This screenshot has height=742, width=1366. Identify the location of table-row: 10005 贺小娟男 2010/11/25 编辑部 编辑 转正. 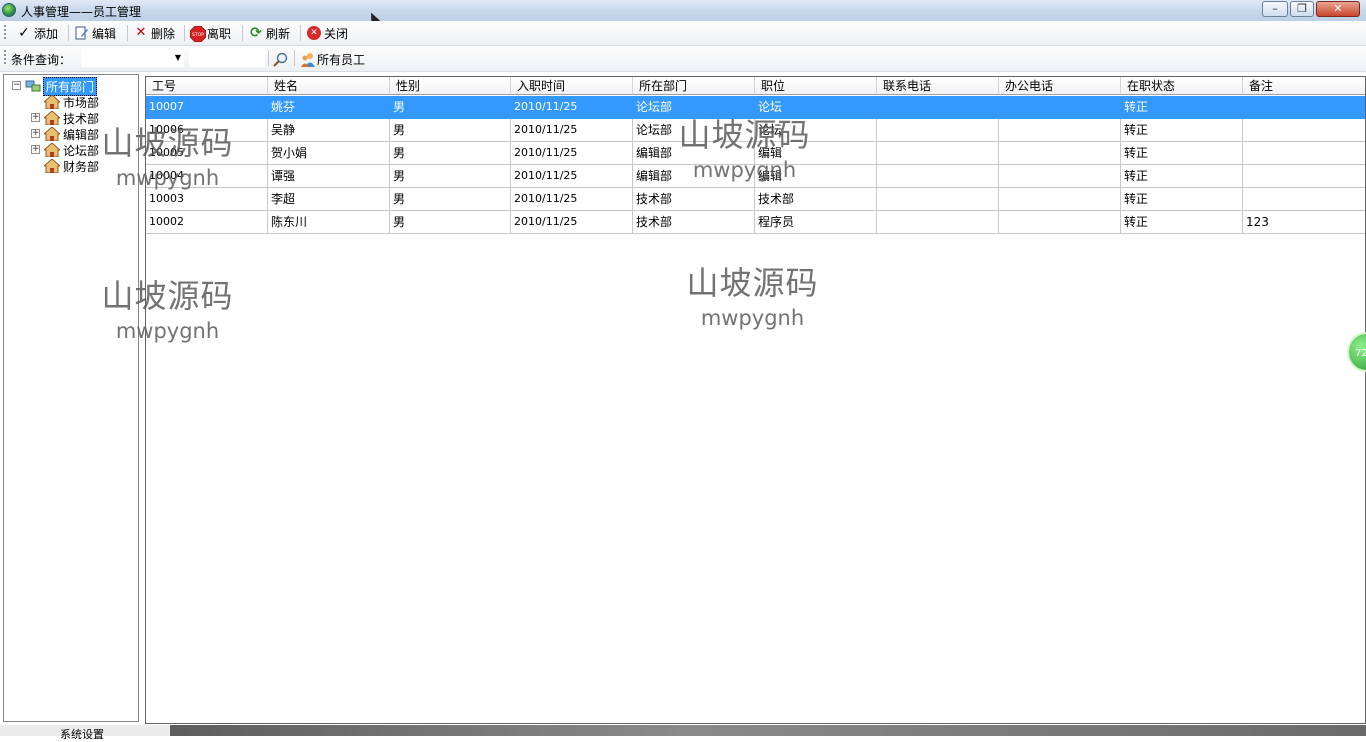
(755, 153).